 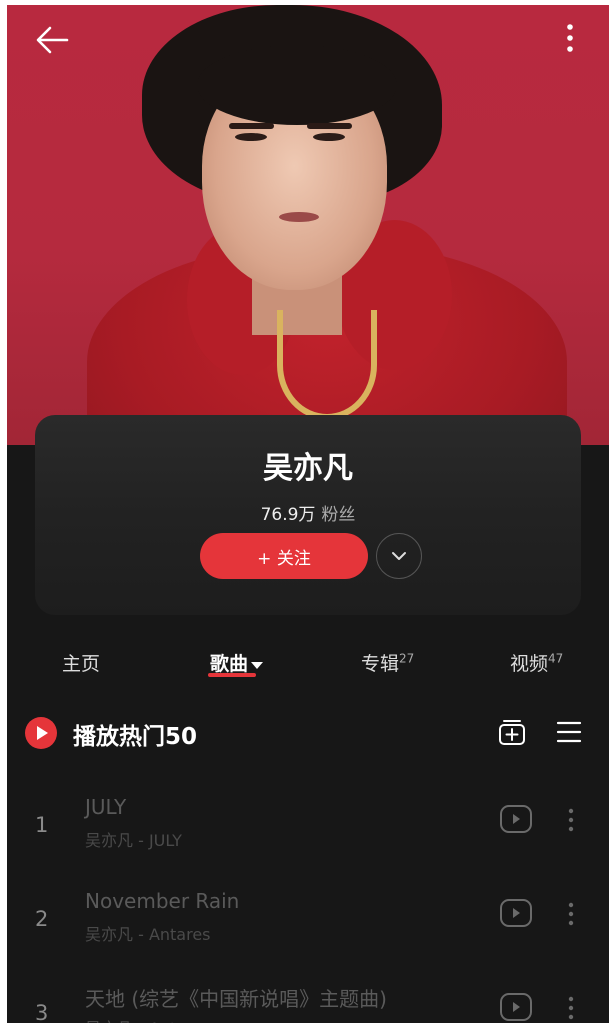 What do you see at coordinates (308, 468) in the screenshot?
I see `artist-name: 吴亦凡` at bounding box center [308, 468].